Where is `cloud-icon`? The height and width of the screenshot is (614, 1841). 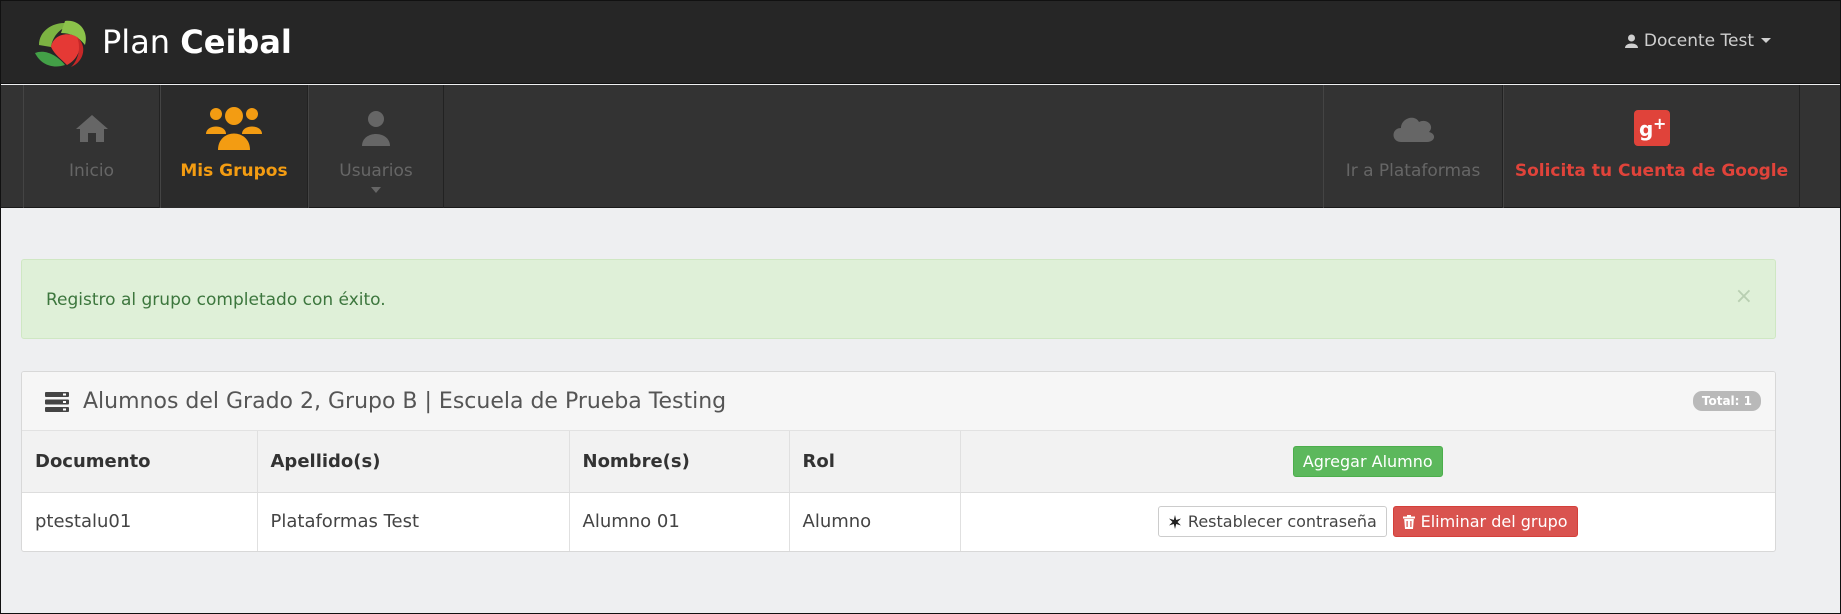
cloud-icon is located at coordinates (1414, 129).